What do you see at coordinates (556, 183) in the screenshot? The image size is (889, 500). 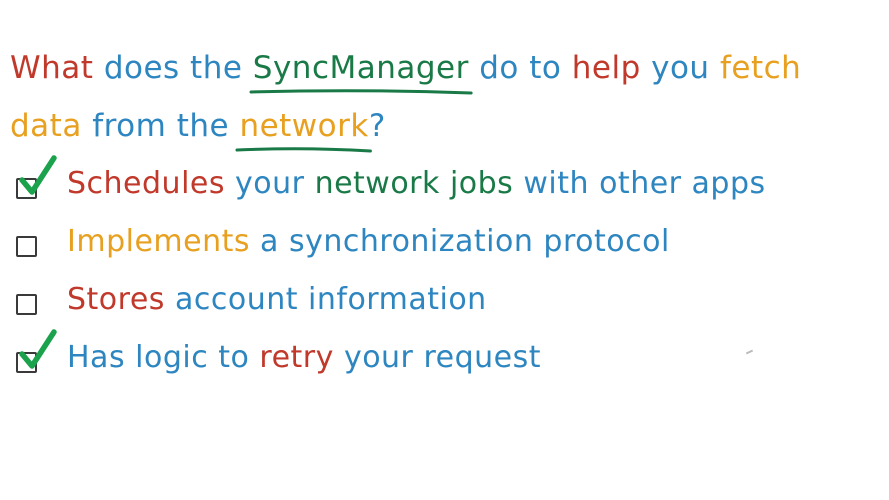 I see `word: with` at bounding box center [556, 183].